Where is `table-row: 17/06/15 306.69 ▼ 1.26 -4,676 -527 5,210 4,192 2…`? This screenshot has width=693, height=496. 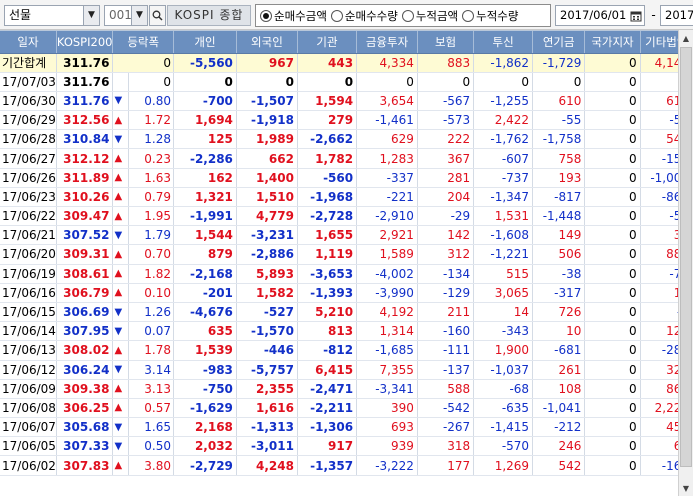 table-row: 17/06/15 306.69 ▼ 1.26 -4,676 -527 5,210 4,192 2… is located at coordinates (346, 312).